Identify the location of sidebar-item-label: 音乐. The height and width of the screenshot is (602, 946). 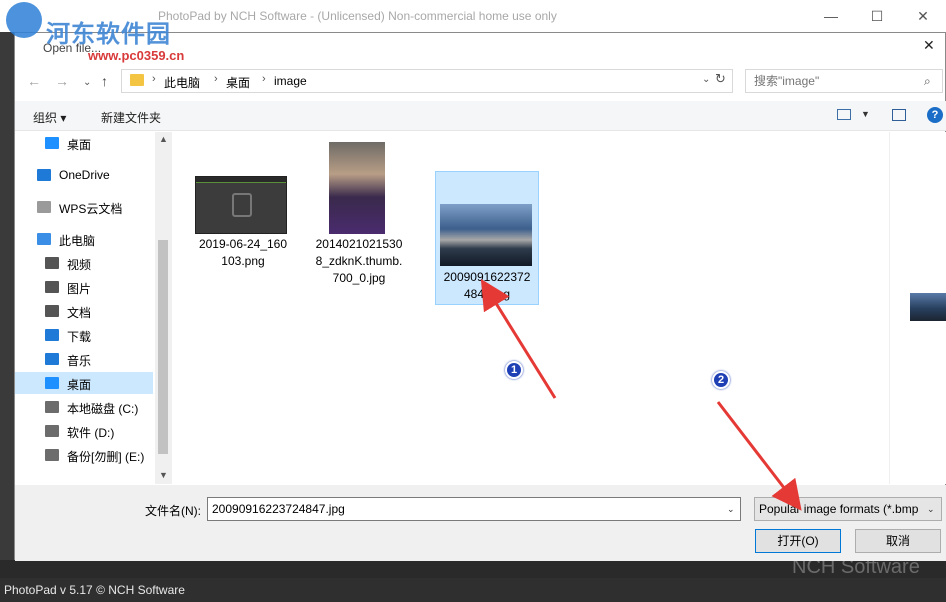
(79, 361).